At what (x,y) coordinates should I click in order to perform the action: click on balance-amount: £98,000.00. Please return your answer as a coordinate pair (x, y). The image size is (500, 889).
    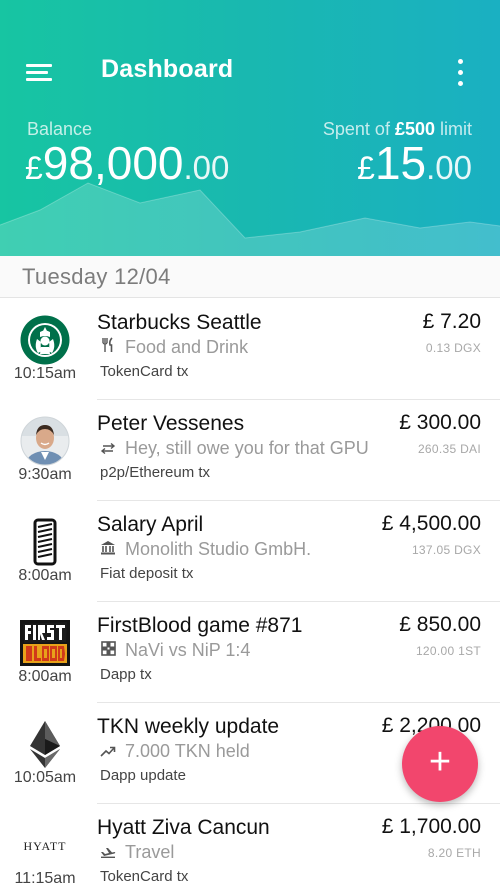
    Looking at the image, I should click on (127, 169).